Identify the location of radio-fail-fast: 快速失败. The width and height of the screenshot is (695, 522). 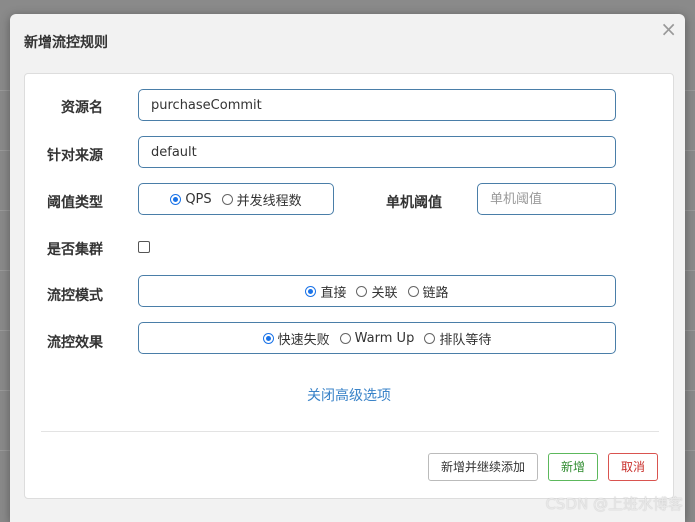
(296, 338).